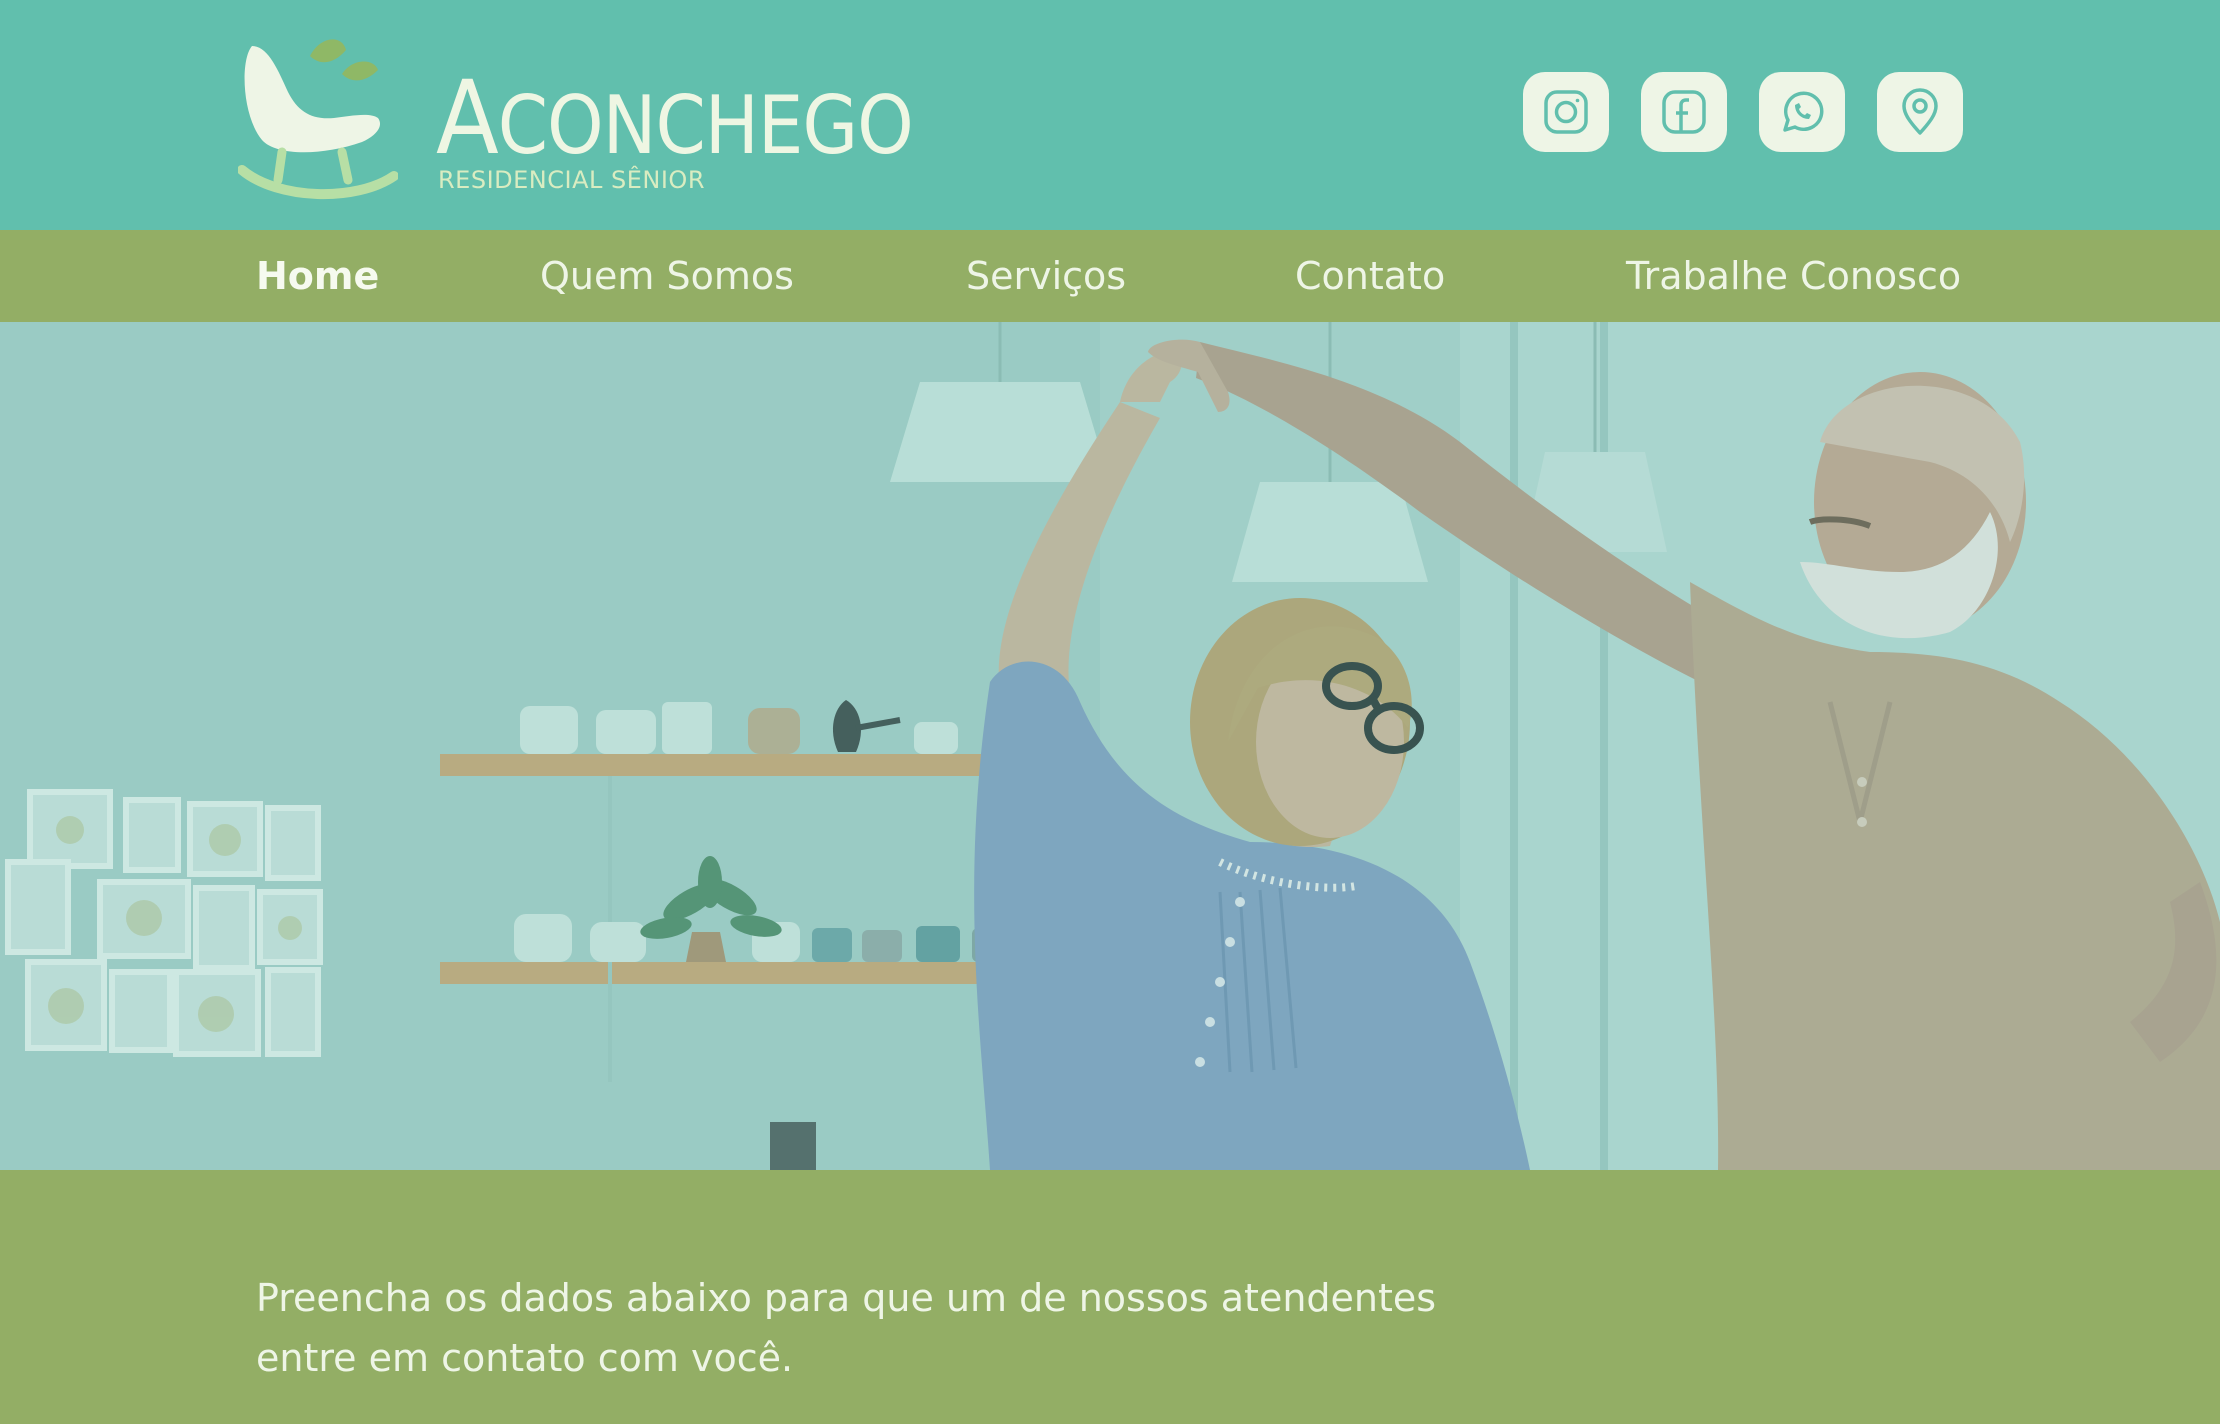  Describe the element at coordinates (525, 1358) in the screenshot. I see `intro-line-2: entre em contato com você.` at that location.